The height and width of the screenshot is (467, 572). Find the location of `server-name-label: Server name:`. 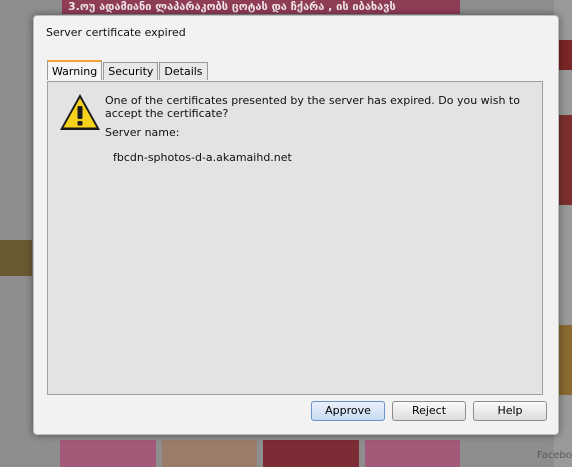

server-name-label: Server name: is located at coordinates (142, 132).